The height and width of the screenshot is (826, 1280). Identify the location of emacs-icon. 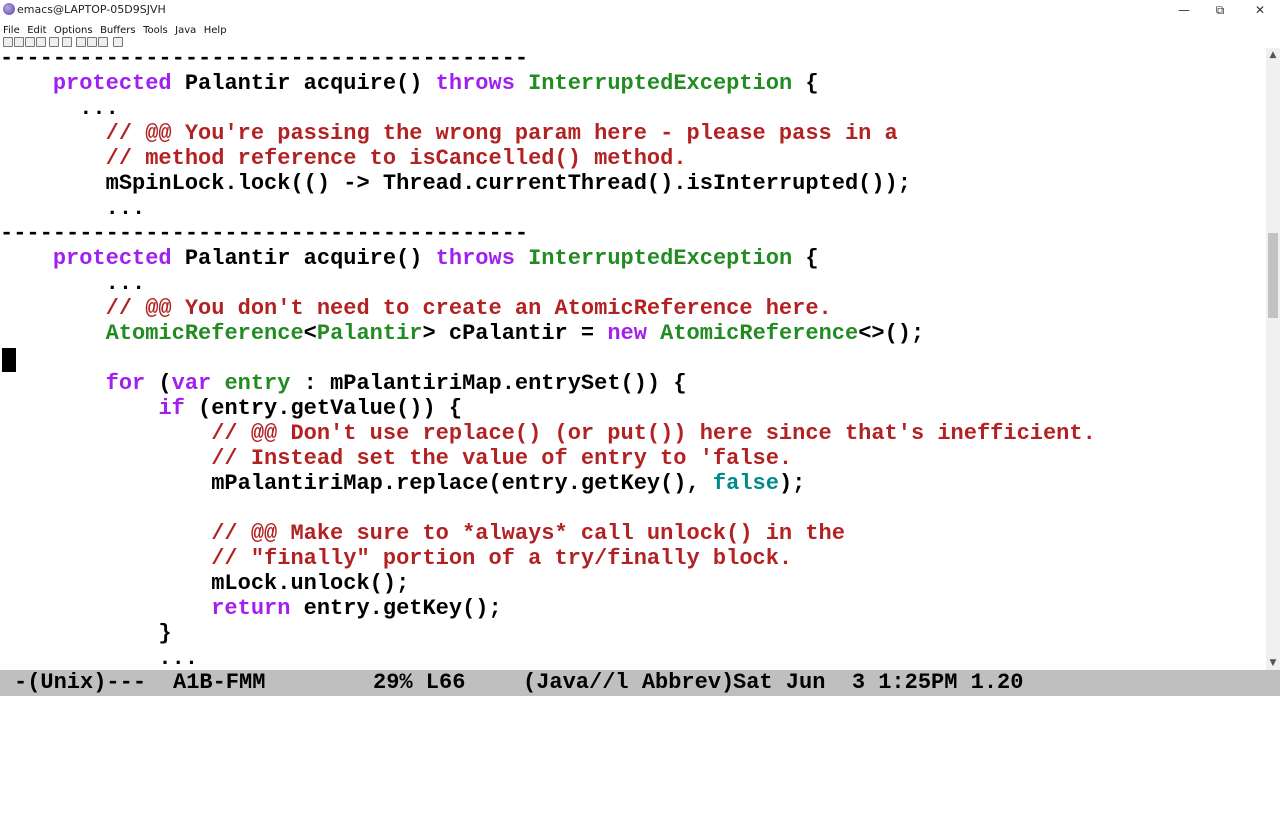
(9, 9).